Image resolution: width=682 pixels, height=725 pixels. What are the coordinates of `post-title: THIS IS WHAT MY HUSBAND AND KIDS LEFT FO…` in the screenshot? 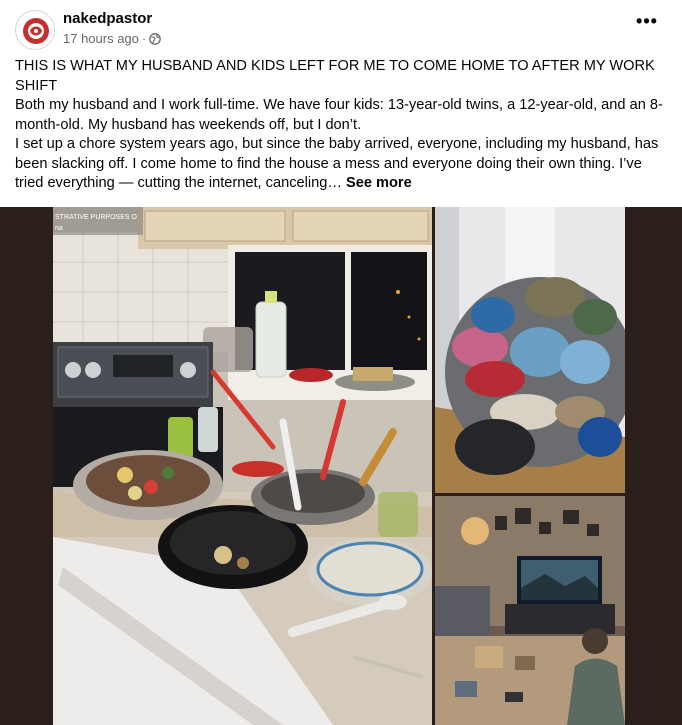 It's located at (335, 76).